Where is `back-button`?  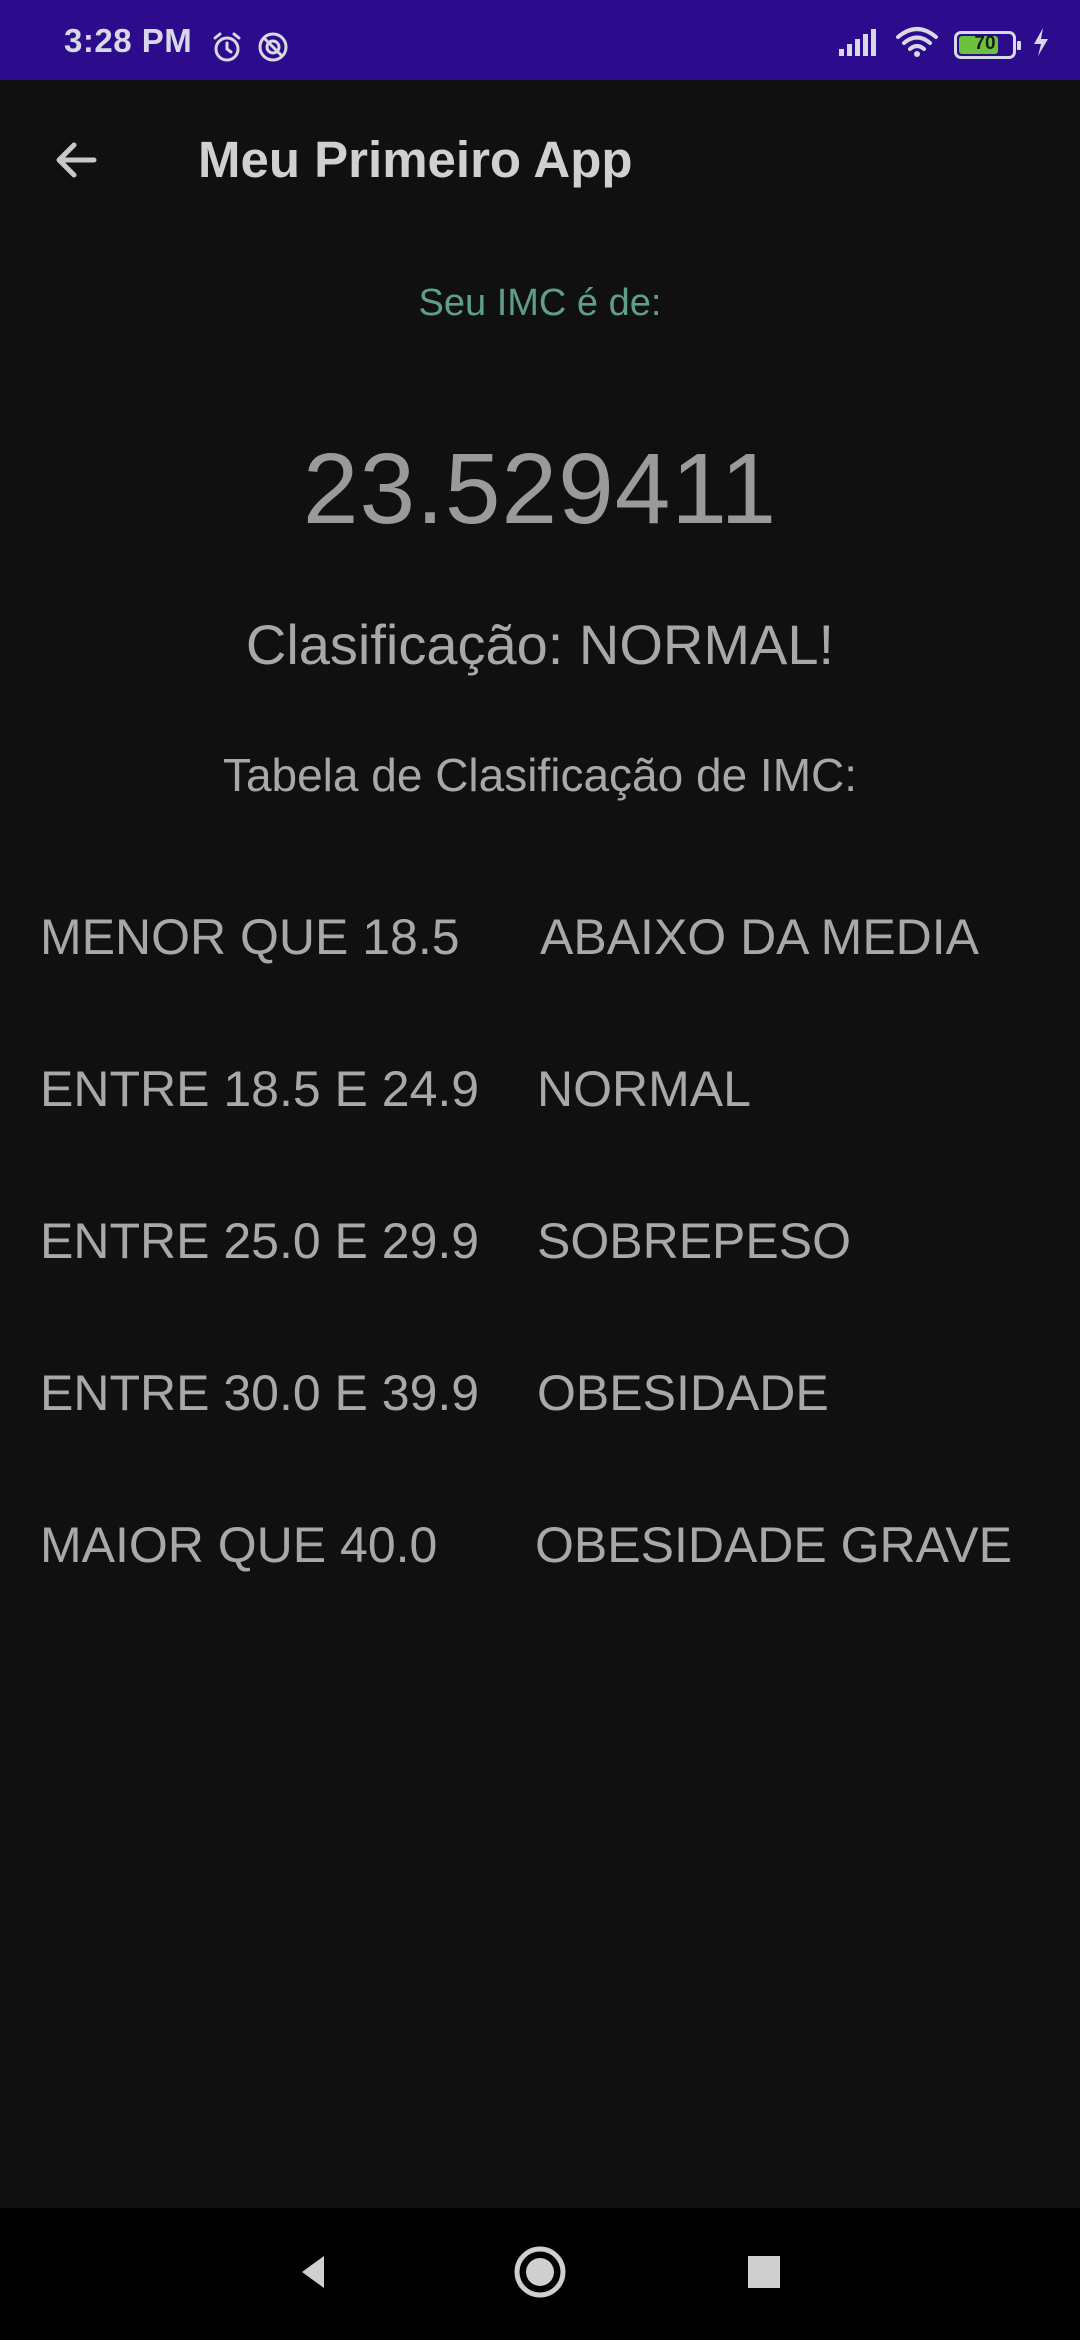
back-button is located at coordinates (76, 162).